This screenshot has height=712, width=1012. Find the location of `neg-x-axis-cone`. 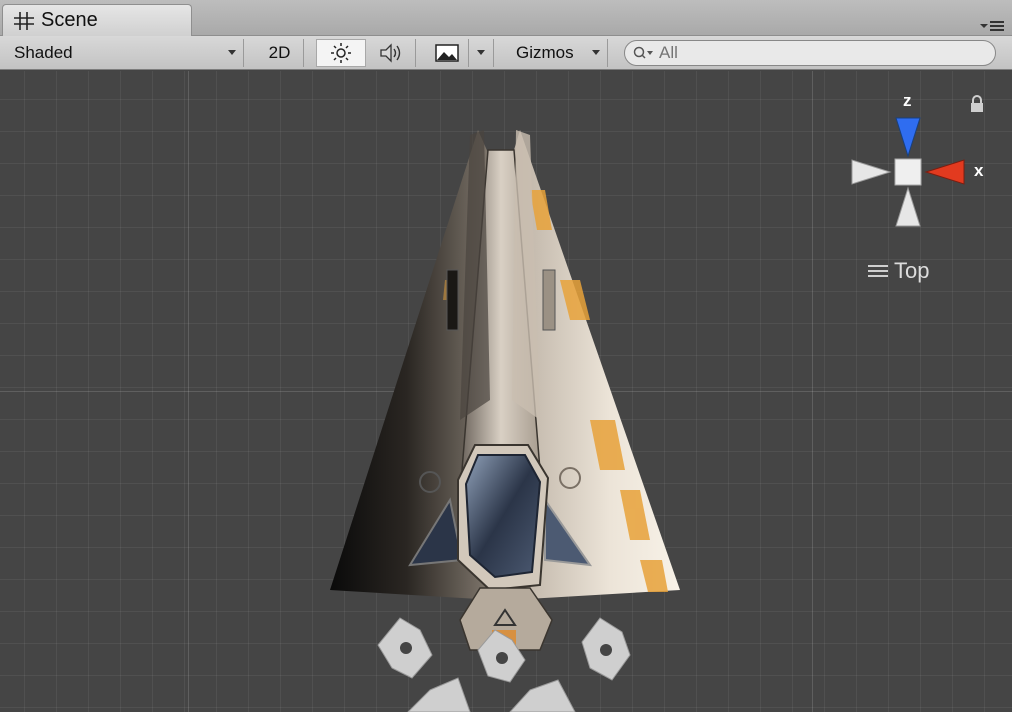

neg-x-axis-cone is located at coordinates (871, 172).